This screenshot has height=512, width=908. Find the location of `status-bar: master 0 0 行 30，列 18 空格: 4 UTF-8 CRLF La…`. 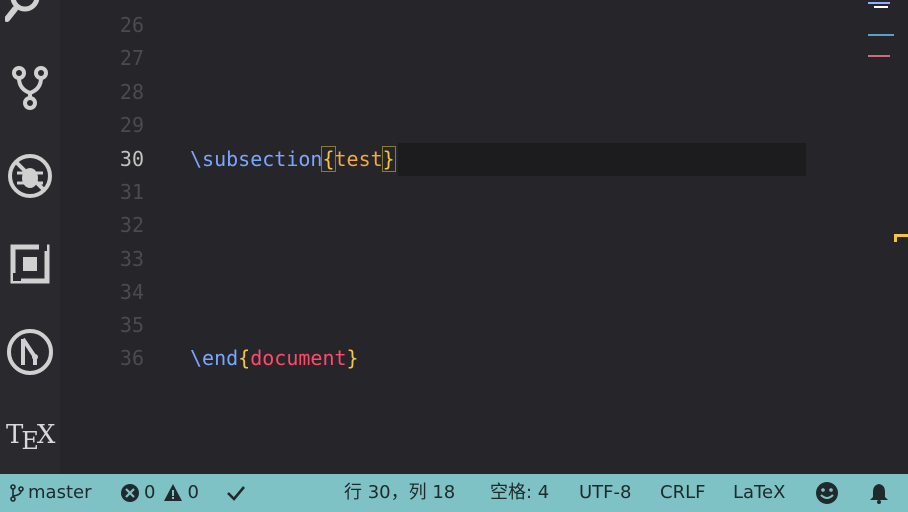

status-bar: master 0 0 行 30，列 18 空格: 4 UTF-8 CRLF La… is located at coordinates (454, 493).